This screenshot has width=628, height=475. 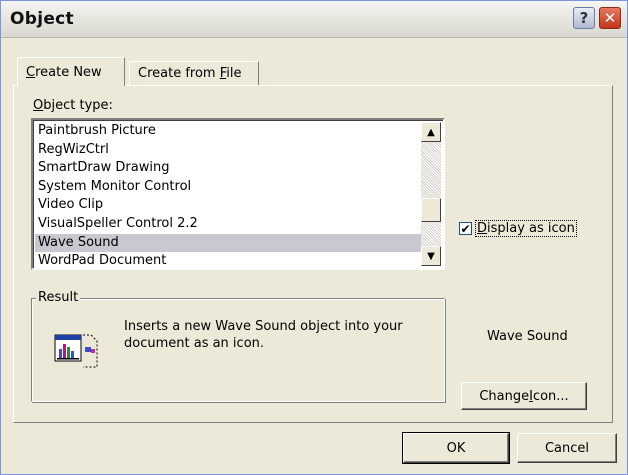 I want to click on icon-caption: Wave Sound, so click(x=527, y=336).